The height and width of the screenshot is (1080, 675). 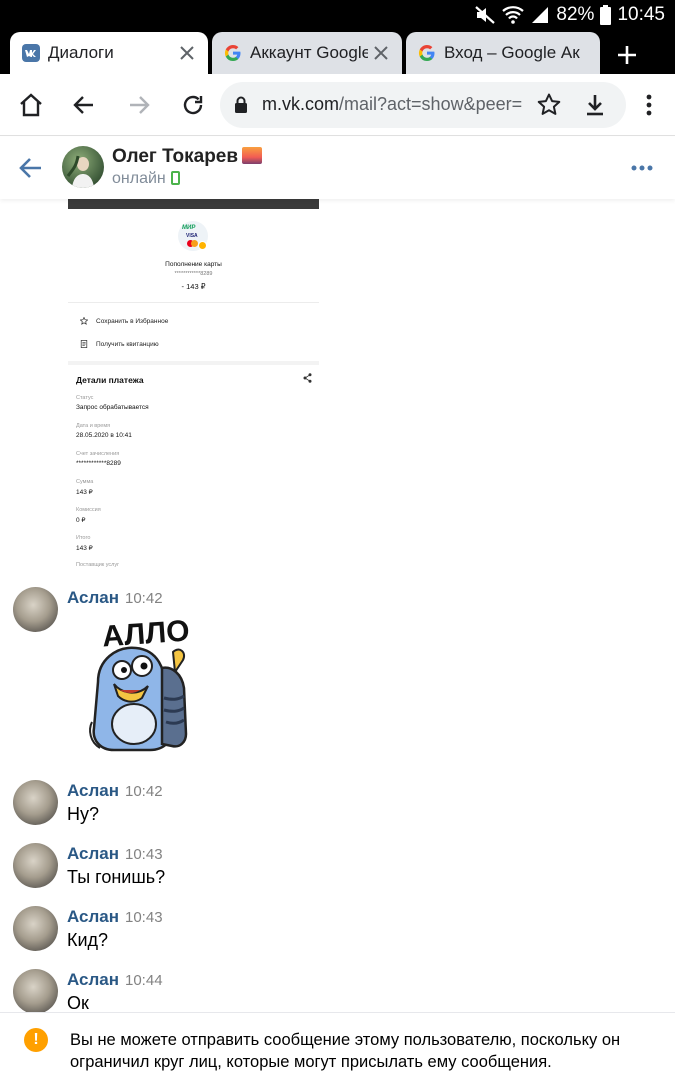 What do you see at coordinates (575, 14) in the screenshot?
I see `battery-percent: 82%` at bounding box center [575, 14].